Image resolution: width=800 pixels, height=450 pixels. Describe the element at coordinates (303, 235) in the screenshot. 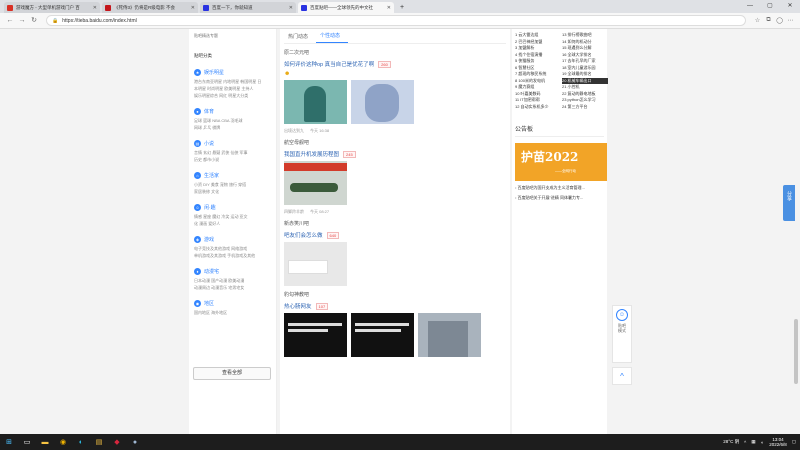

I see `post-title-link: 吧友们会怎么做` at that location.